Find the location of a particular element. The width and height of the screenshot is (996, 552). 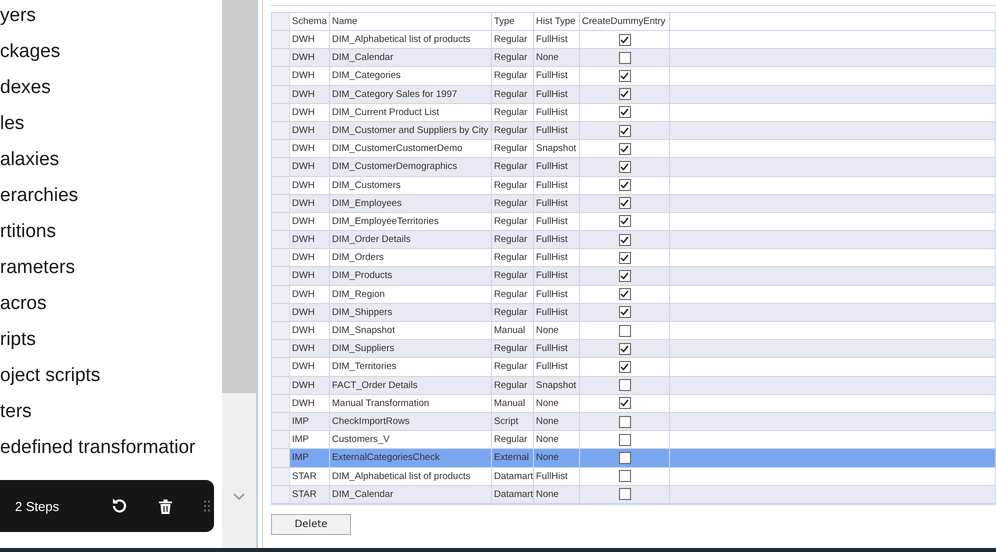

table-row: DWH DIM_CustomerCustomerDemo Regular Snapshot is located at coordinates (633, 149).